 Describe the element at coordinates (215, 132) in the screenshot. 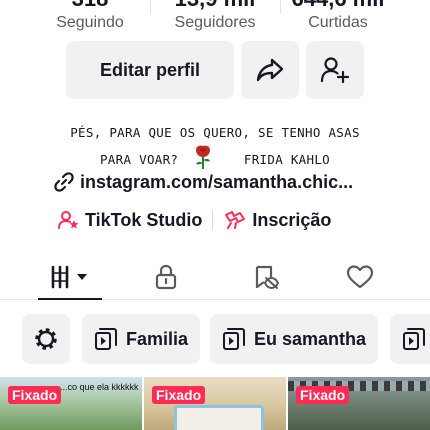

I see `bio-line: Pés, para que os quero, se tenho asas` at that location.